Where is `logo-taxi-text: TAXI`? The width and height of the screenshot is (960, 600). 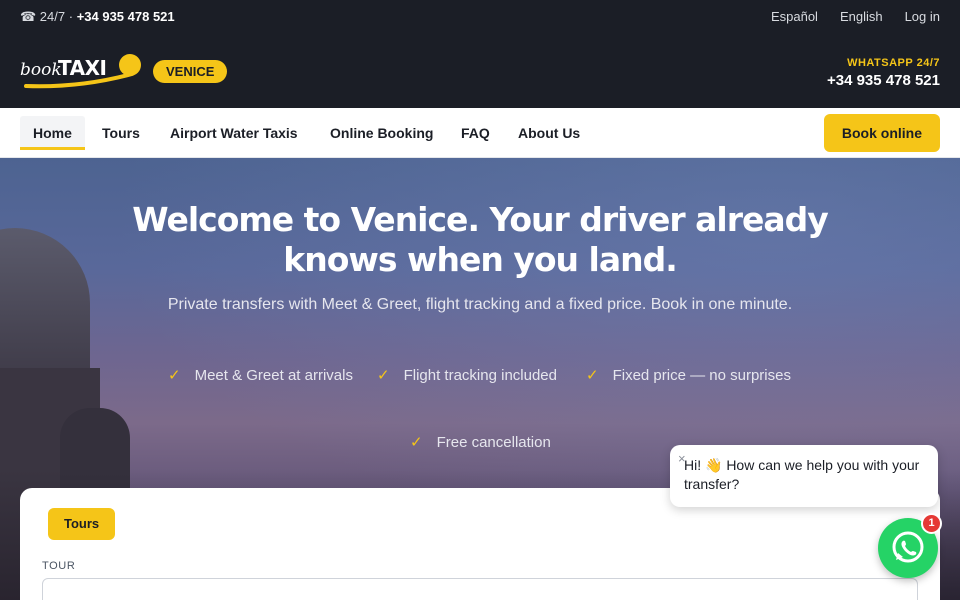
logo-taxi-text: TAXI is located at coordinates (82, 68).